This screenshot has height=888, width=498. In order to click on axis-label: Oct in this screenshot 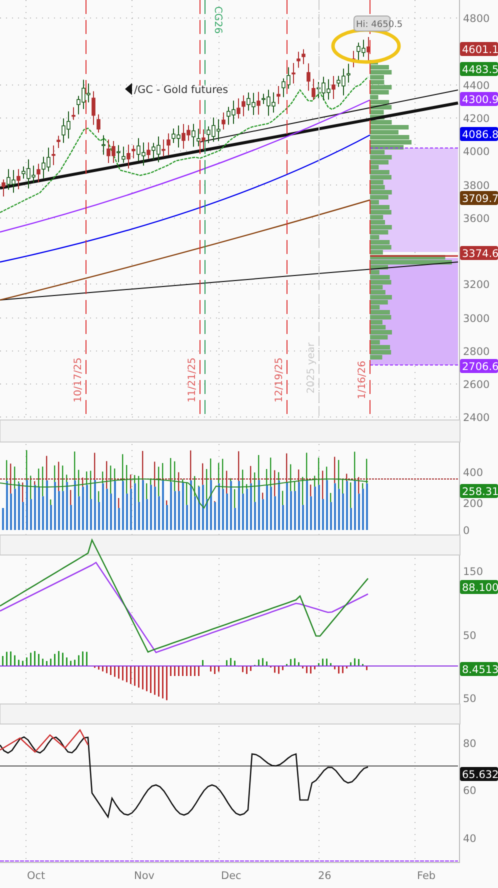, I will do `click(36, 876)`.